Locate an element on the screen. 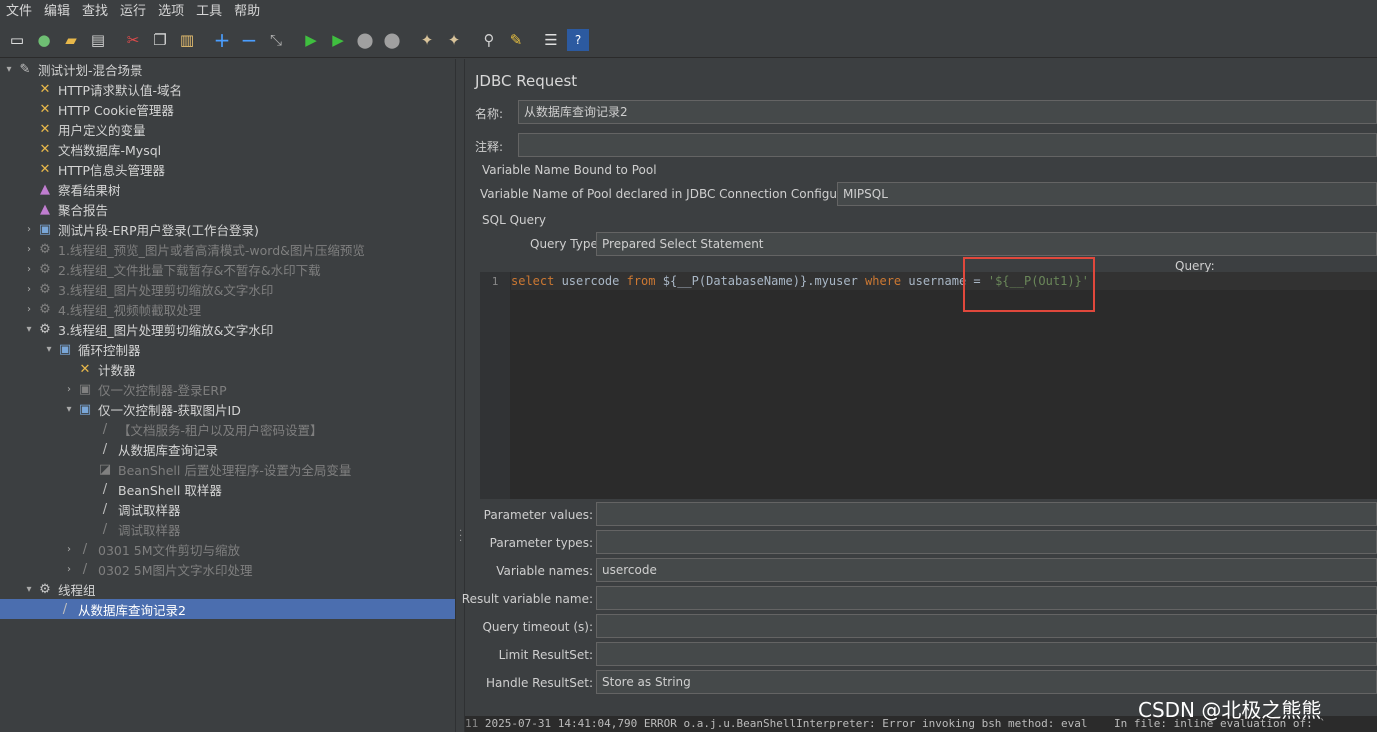 The height and width of the screenshot is (732, 1377). tree-node: ✕ 计数器 is located at coordinates (227, 369).